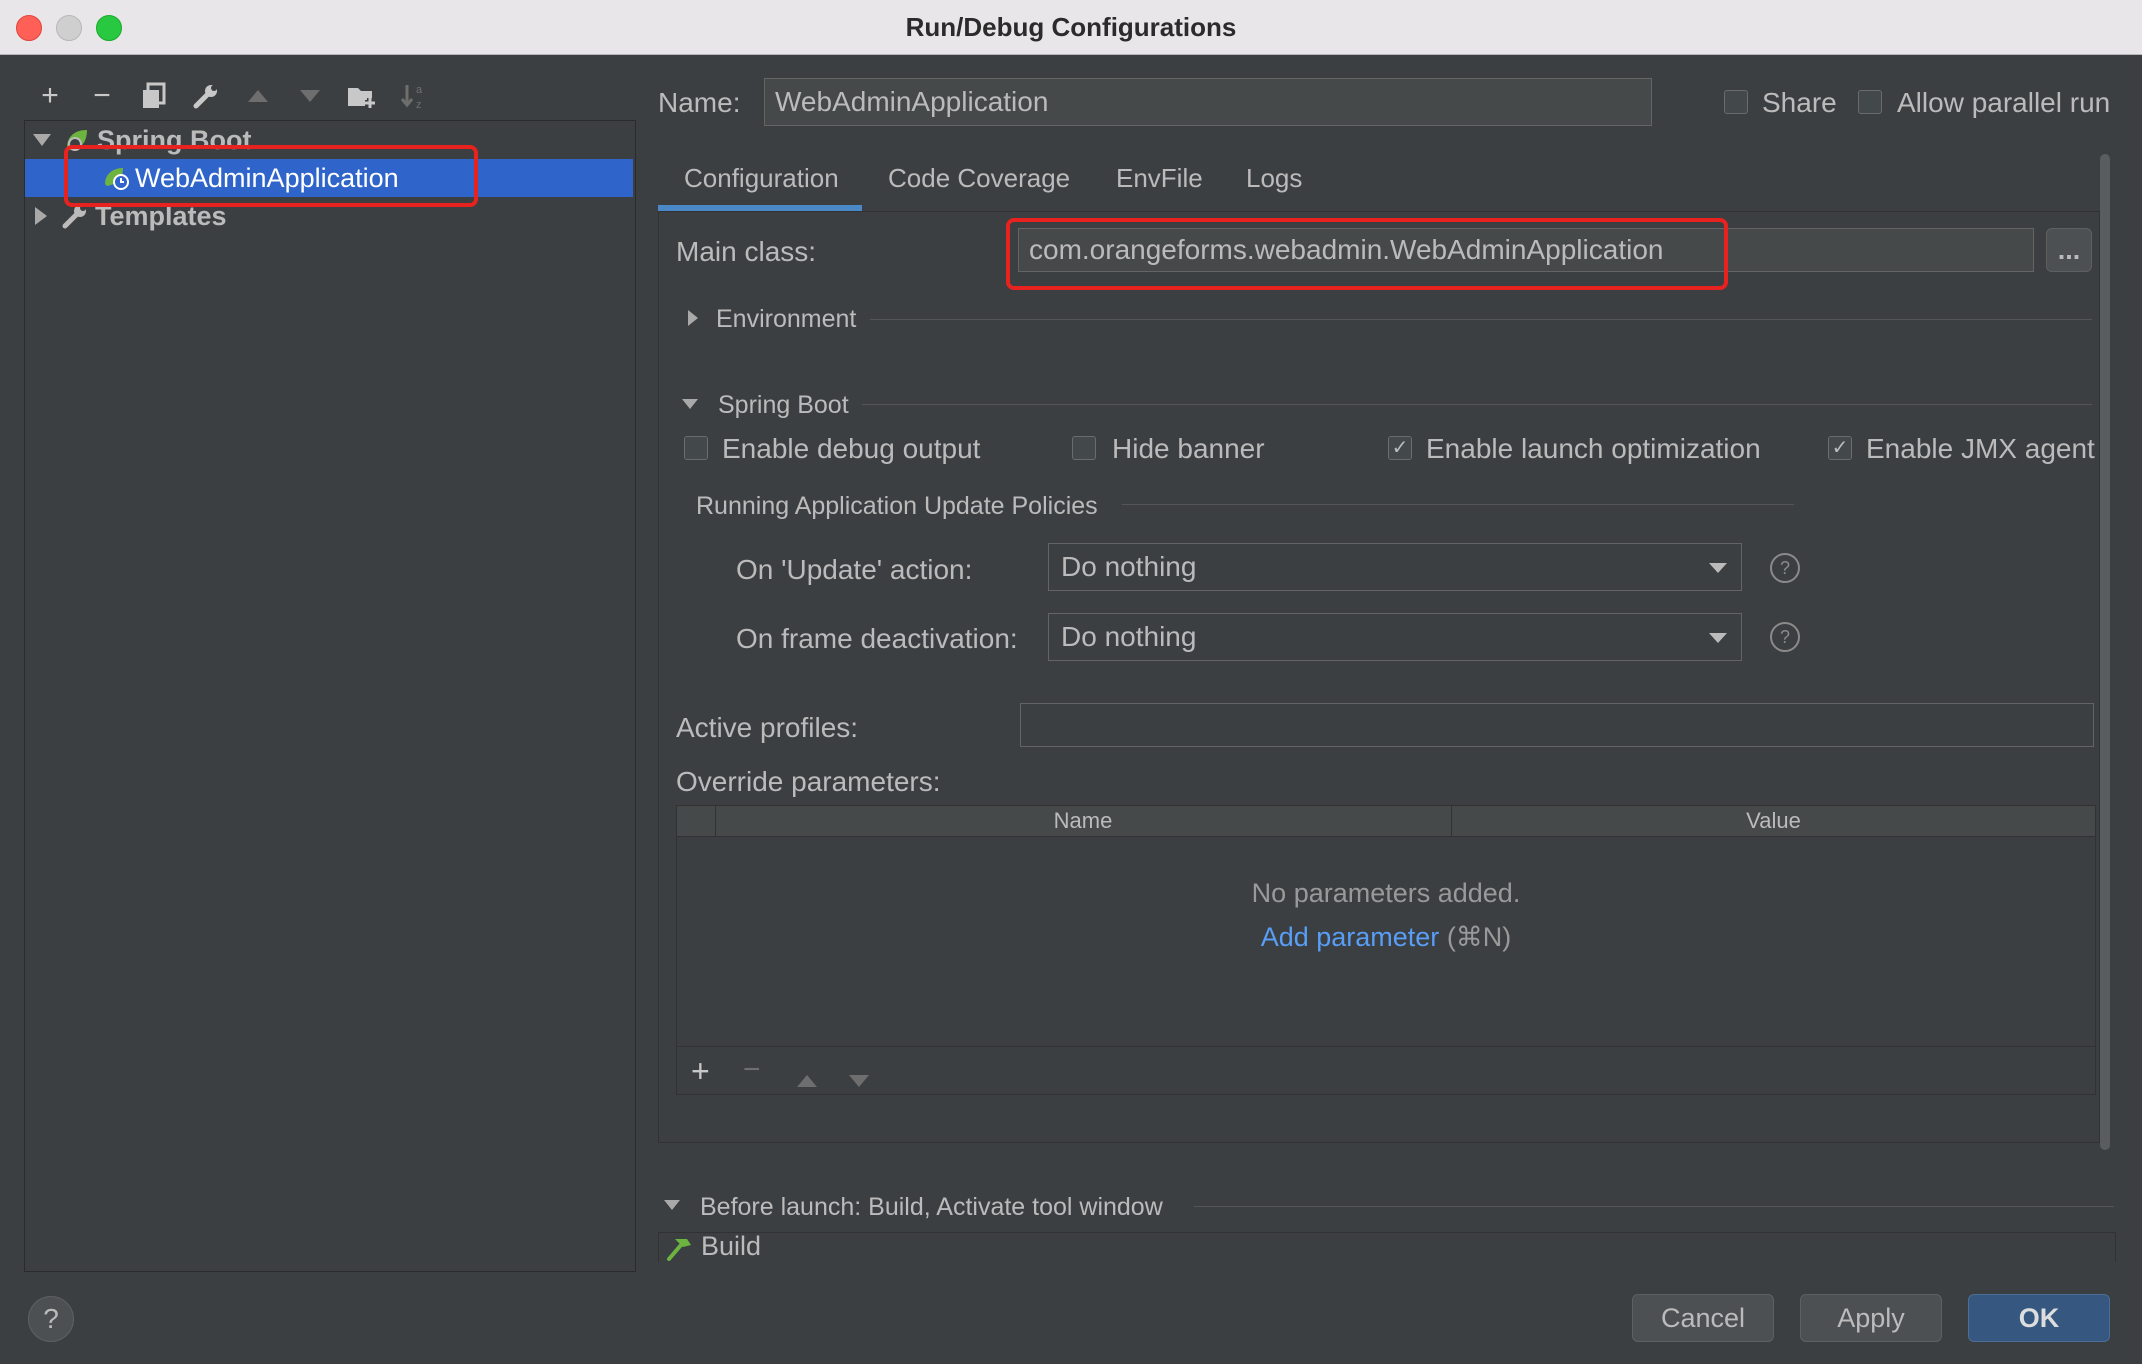 The width and height of the screenshot is (2142, 1364). What do you see at coordinates (2105, 652) in the screenshot?
I see `vertical-scrollbar` at bounding box center [2105, 652].